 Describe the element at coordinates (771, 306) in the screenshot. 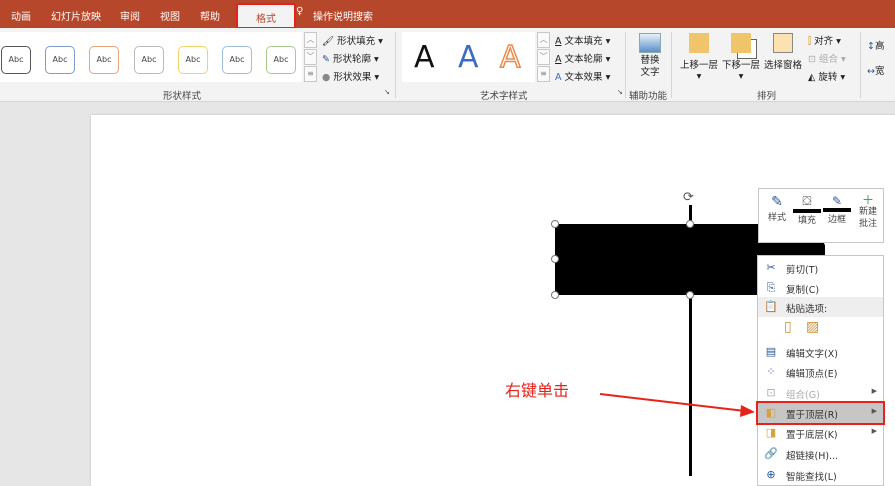

I see `clipboard-icon: 📋` at that location.